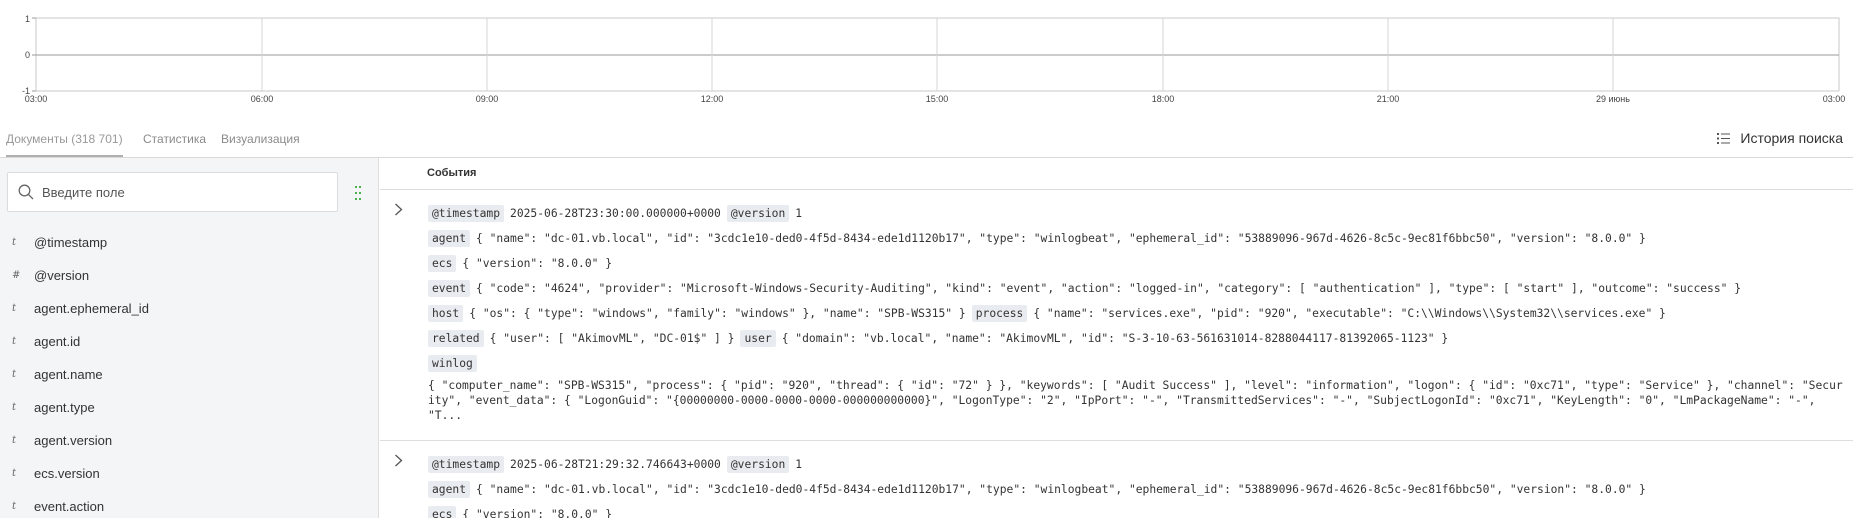 Image resolution: width=1853 pixels, height=518 pixels. What do you see at coordinates (358, 195) in the screenshot?
I see `grid-dots-icon` at bounding box center [358, 195].